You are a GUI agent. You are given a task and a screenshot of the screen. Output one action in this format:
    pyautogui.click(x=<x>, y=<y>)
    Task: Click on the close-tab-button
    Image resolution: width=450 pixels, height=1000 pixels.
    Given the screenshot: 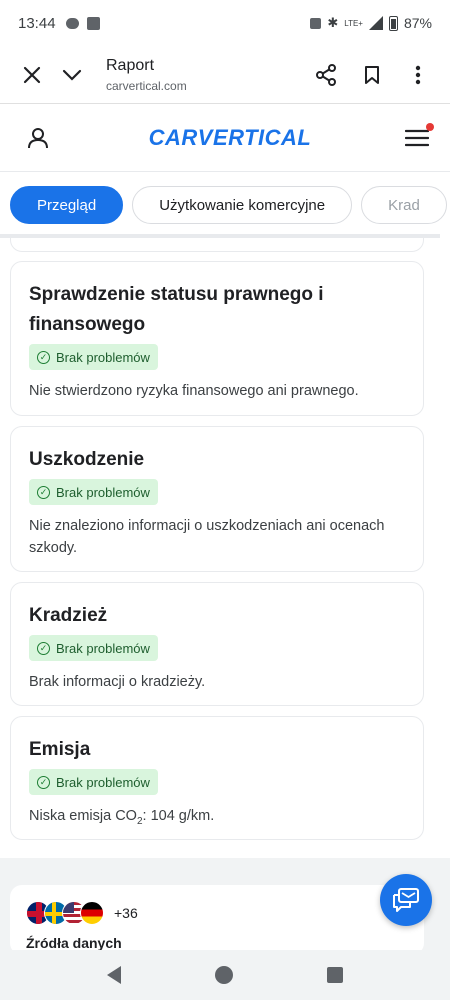 What is the action you would take?
    pyautogui.click(x=32, y=75)
    